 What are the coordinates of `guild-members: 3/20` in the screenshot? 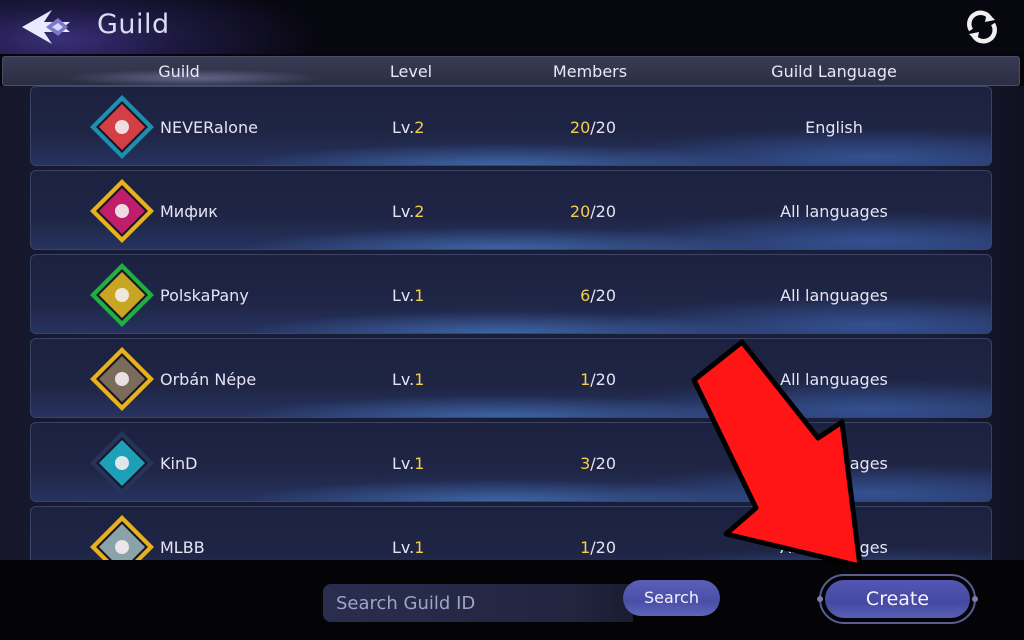 It's located at (591, 463).